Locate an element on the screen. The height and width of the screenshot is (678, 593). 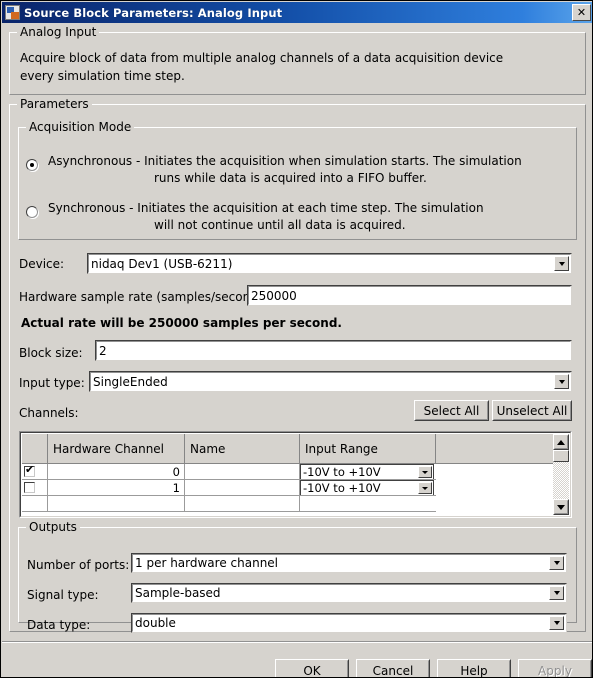
number-of-ports-value: 1 per hardware channel is located at coordinates (207, 563).